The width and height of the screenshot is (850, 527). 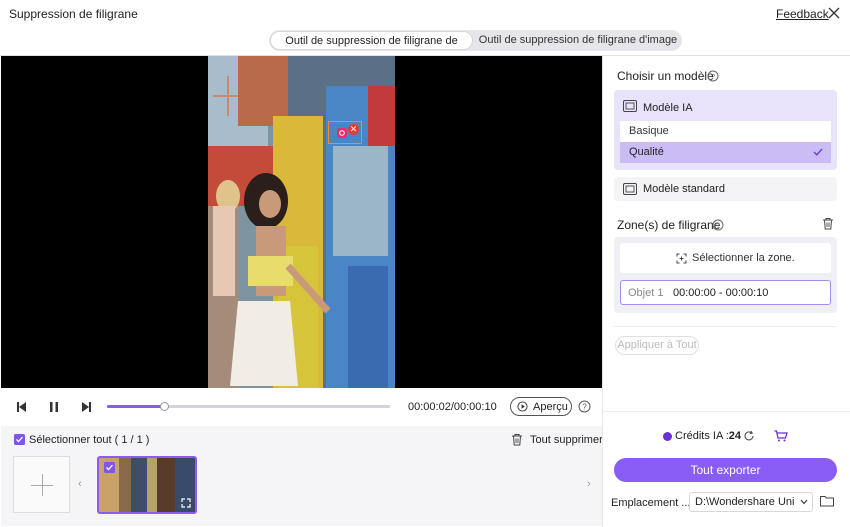 I want to click on option-basique-label: Basique, so click(x=649, y=131).